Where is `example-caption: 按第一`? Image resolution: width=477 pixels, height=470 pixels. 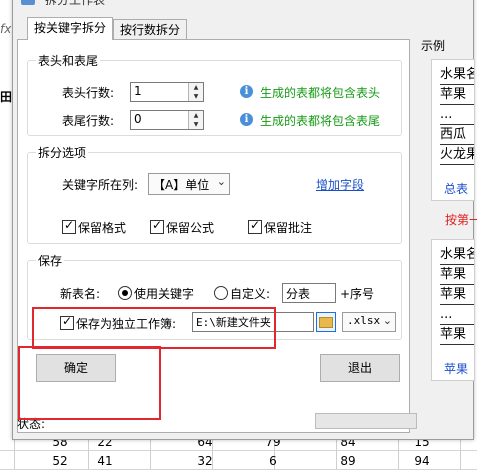 example-caption: 按第一 is located at coordinates (461, 220).